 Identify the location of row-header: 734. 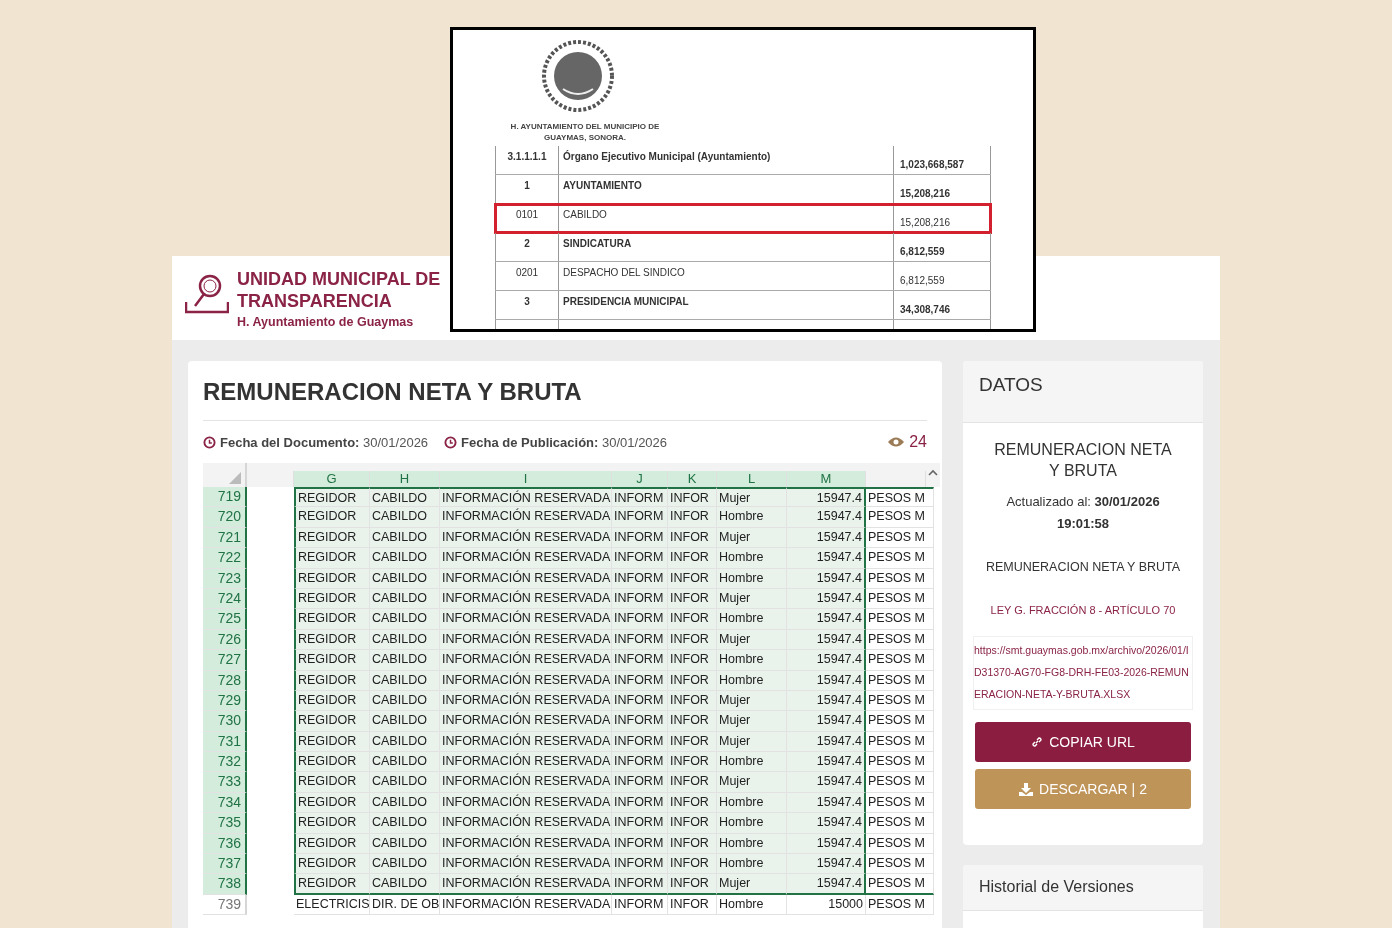
(225, 803).